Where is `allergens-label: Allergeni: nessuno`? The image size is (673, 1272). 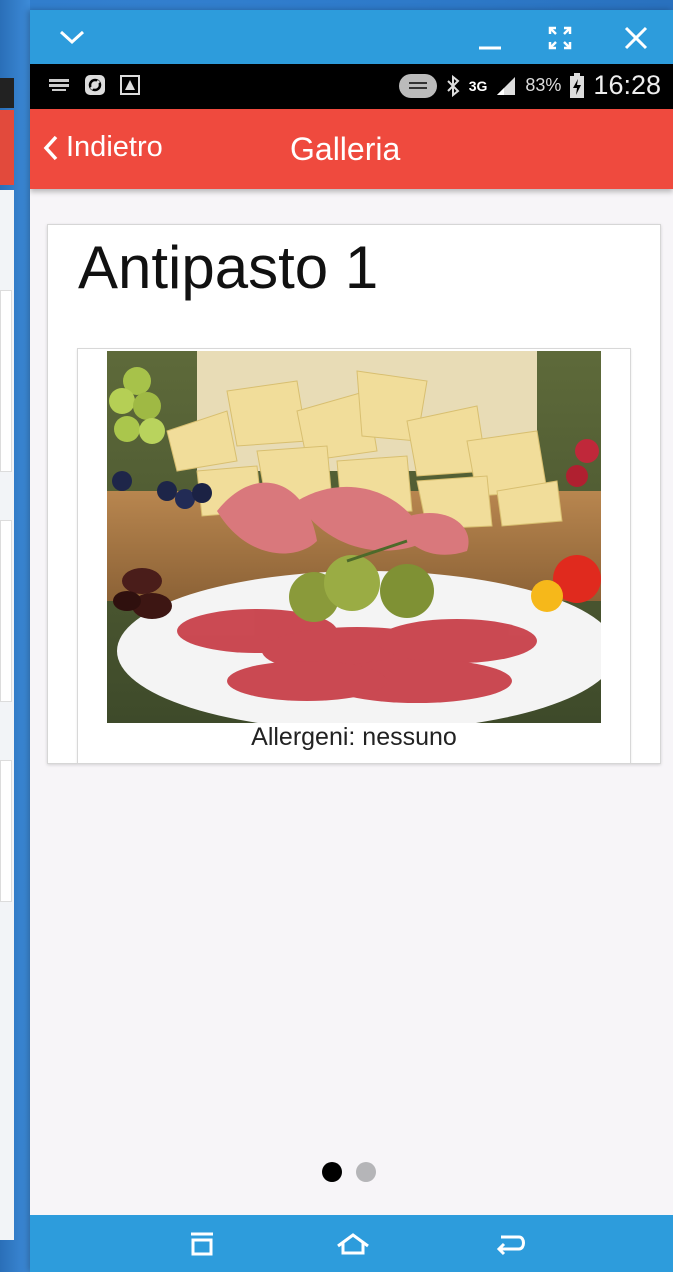 allergens-label: Allergeni: nessuno is located at coordinates (354, 737).